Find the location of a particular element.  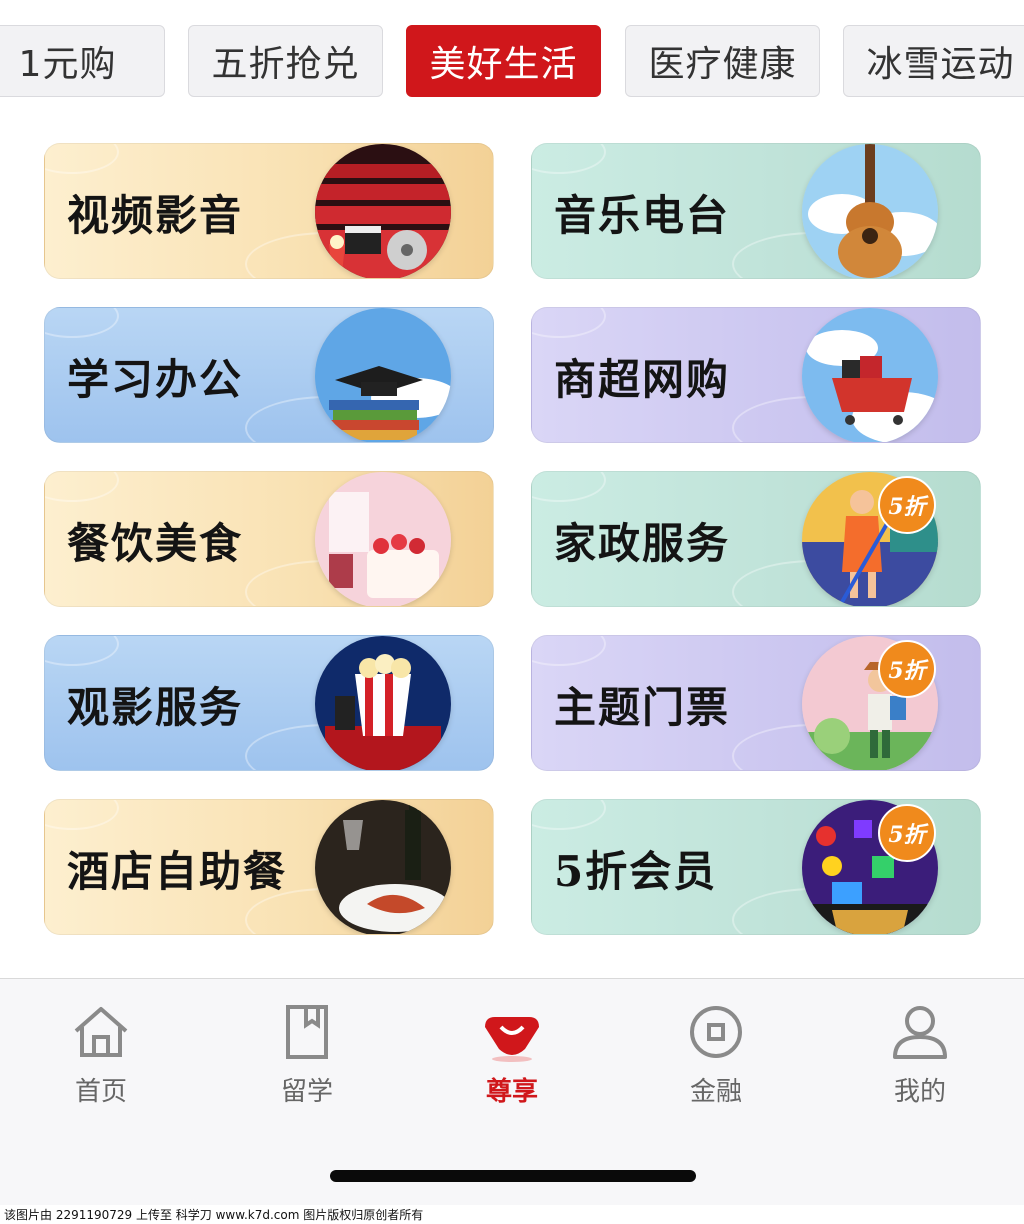

card-label: 商超网购 is located at coordinates (642, 379).